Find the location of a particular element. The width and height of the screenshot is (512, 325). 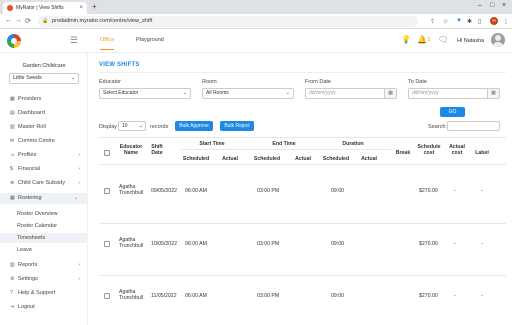

to-date-input: dd/mm/yyyy ▦ is located at coordinates (454, 93).